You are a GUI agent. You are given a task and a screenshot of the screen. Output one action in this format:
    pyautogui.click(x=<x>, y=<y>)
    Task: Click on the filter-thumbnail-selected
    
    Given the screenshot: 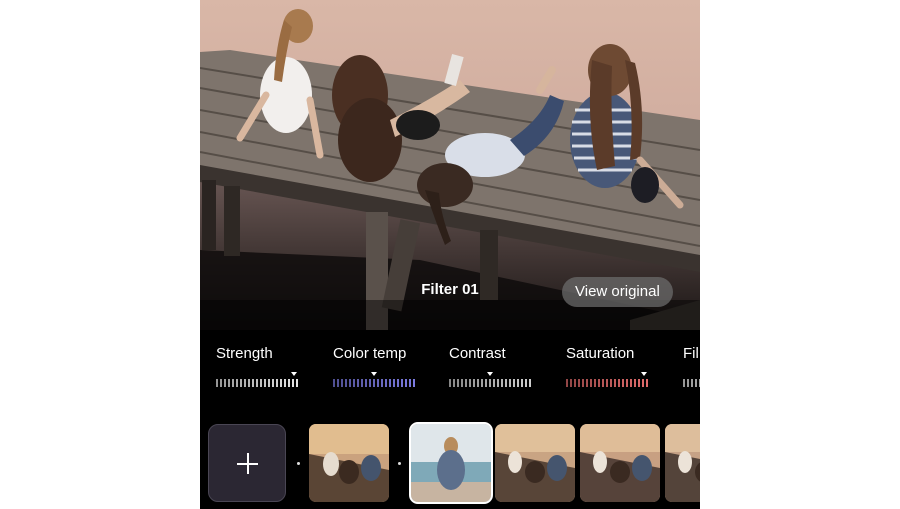 What is the action you would take?
    pyautogui.click(x=451, y=463)
    